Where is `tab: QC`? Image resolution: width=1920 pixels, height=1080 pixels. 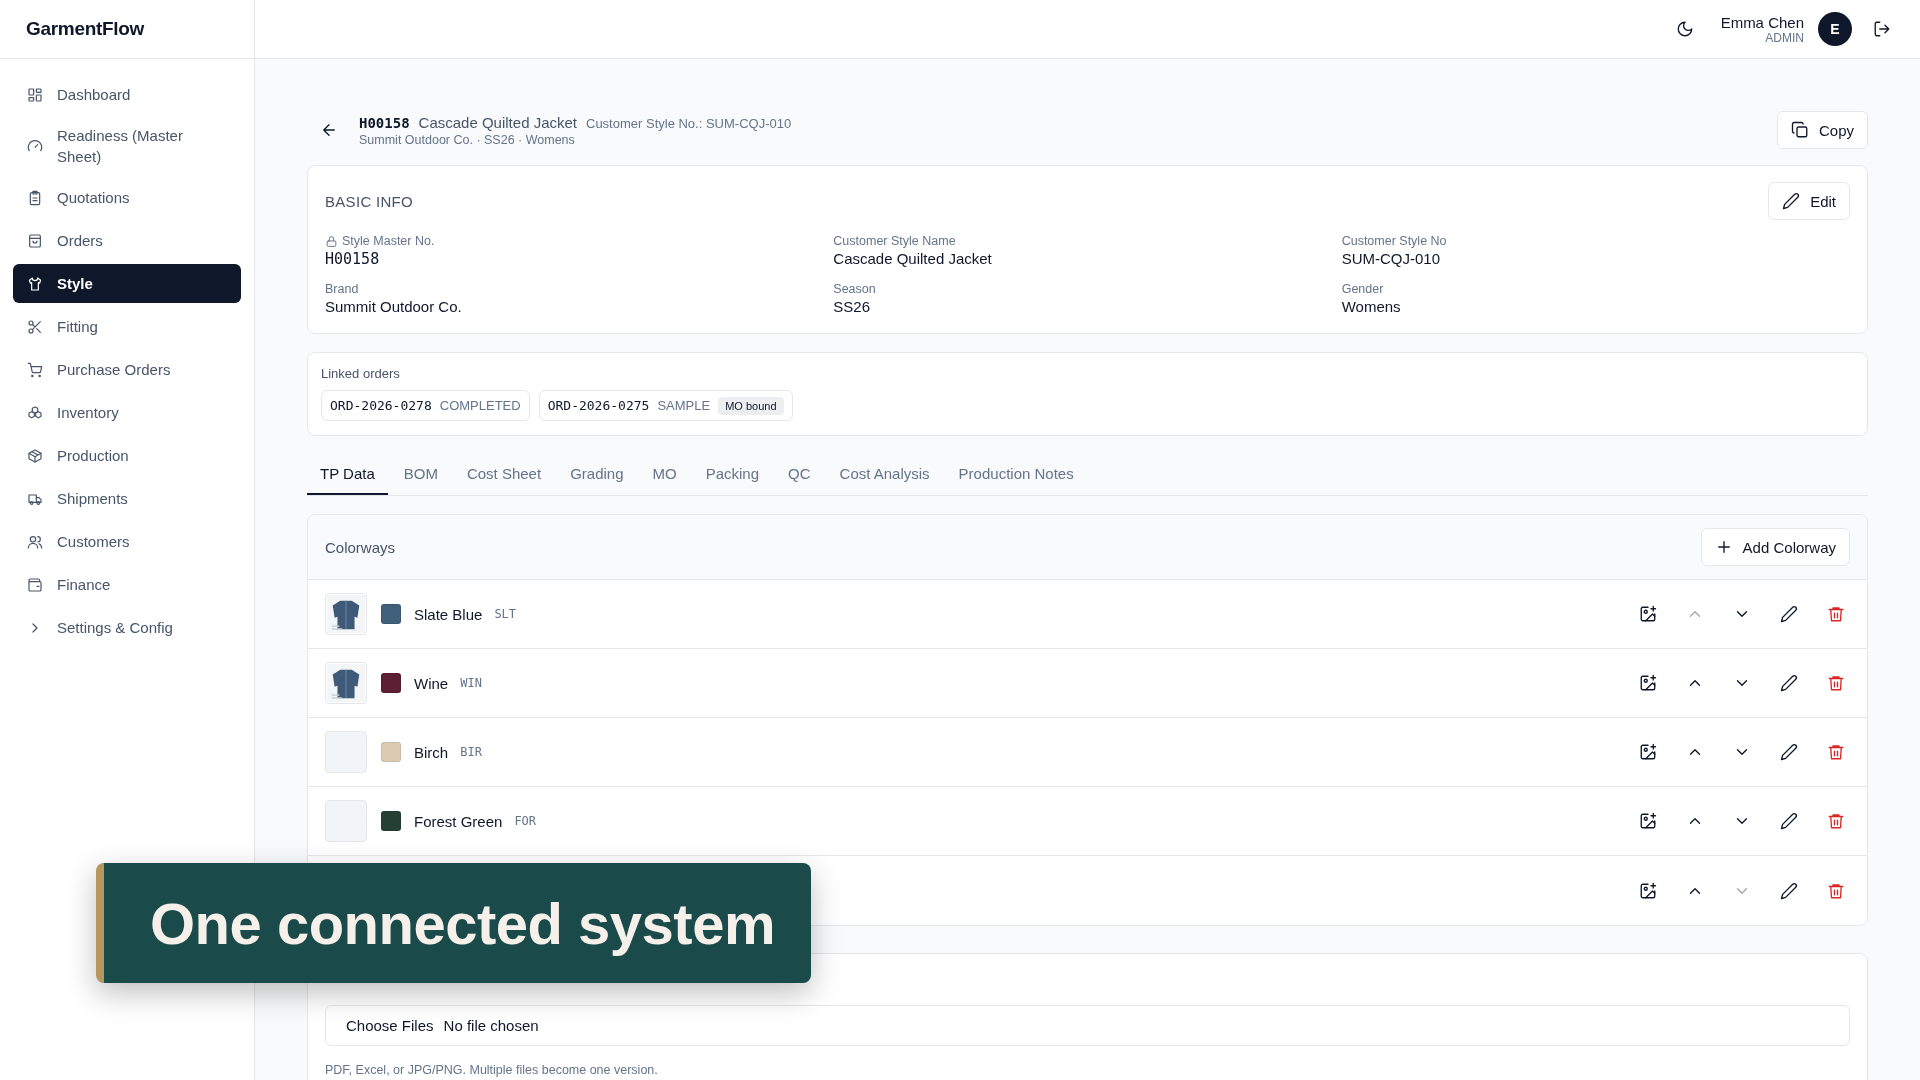 tab: QC is located at coordinates (799, 474).